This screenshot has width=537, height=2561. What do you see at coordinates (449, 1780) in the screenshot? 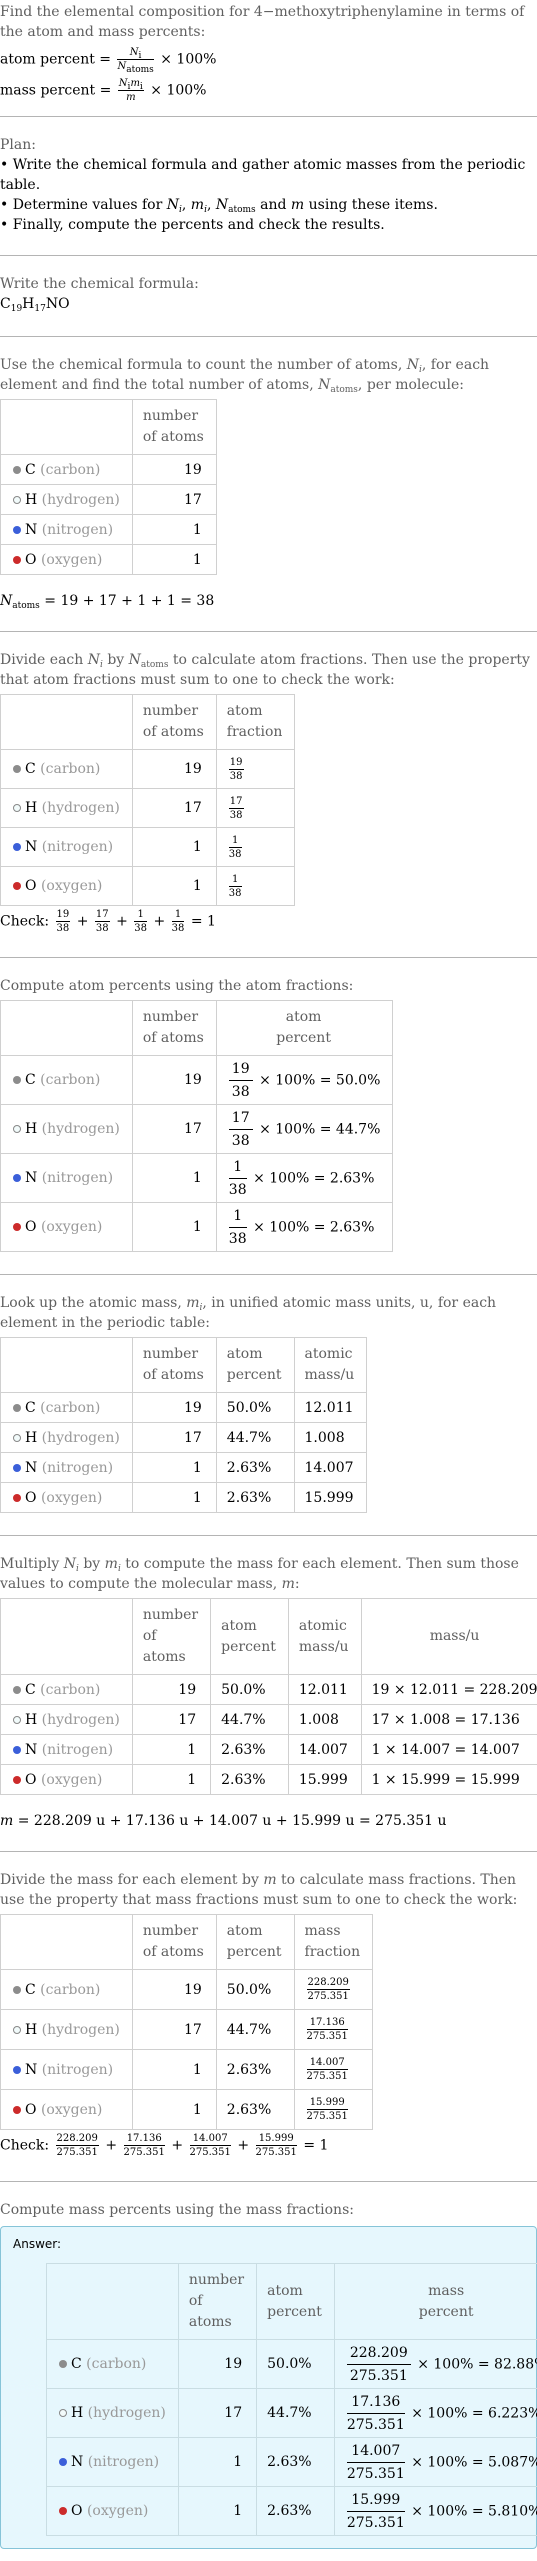
I see `element-mass-cell: 1 × 15.999 = 15.999` at bounding box center [449, 1780].